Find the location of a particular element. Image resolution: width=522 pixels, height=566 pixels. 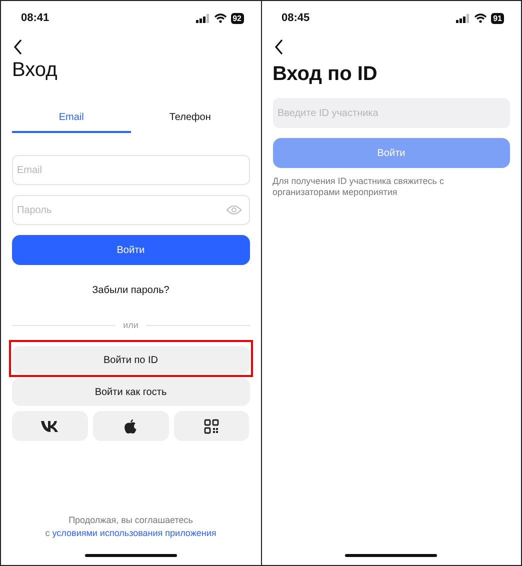

secondary-button: Войти по ID is located at coordinates (131, 360).